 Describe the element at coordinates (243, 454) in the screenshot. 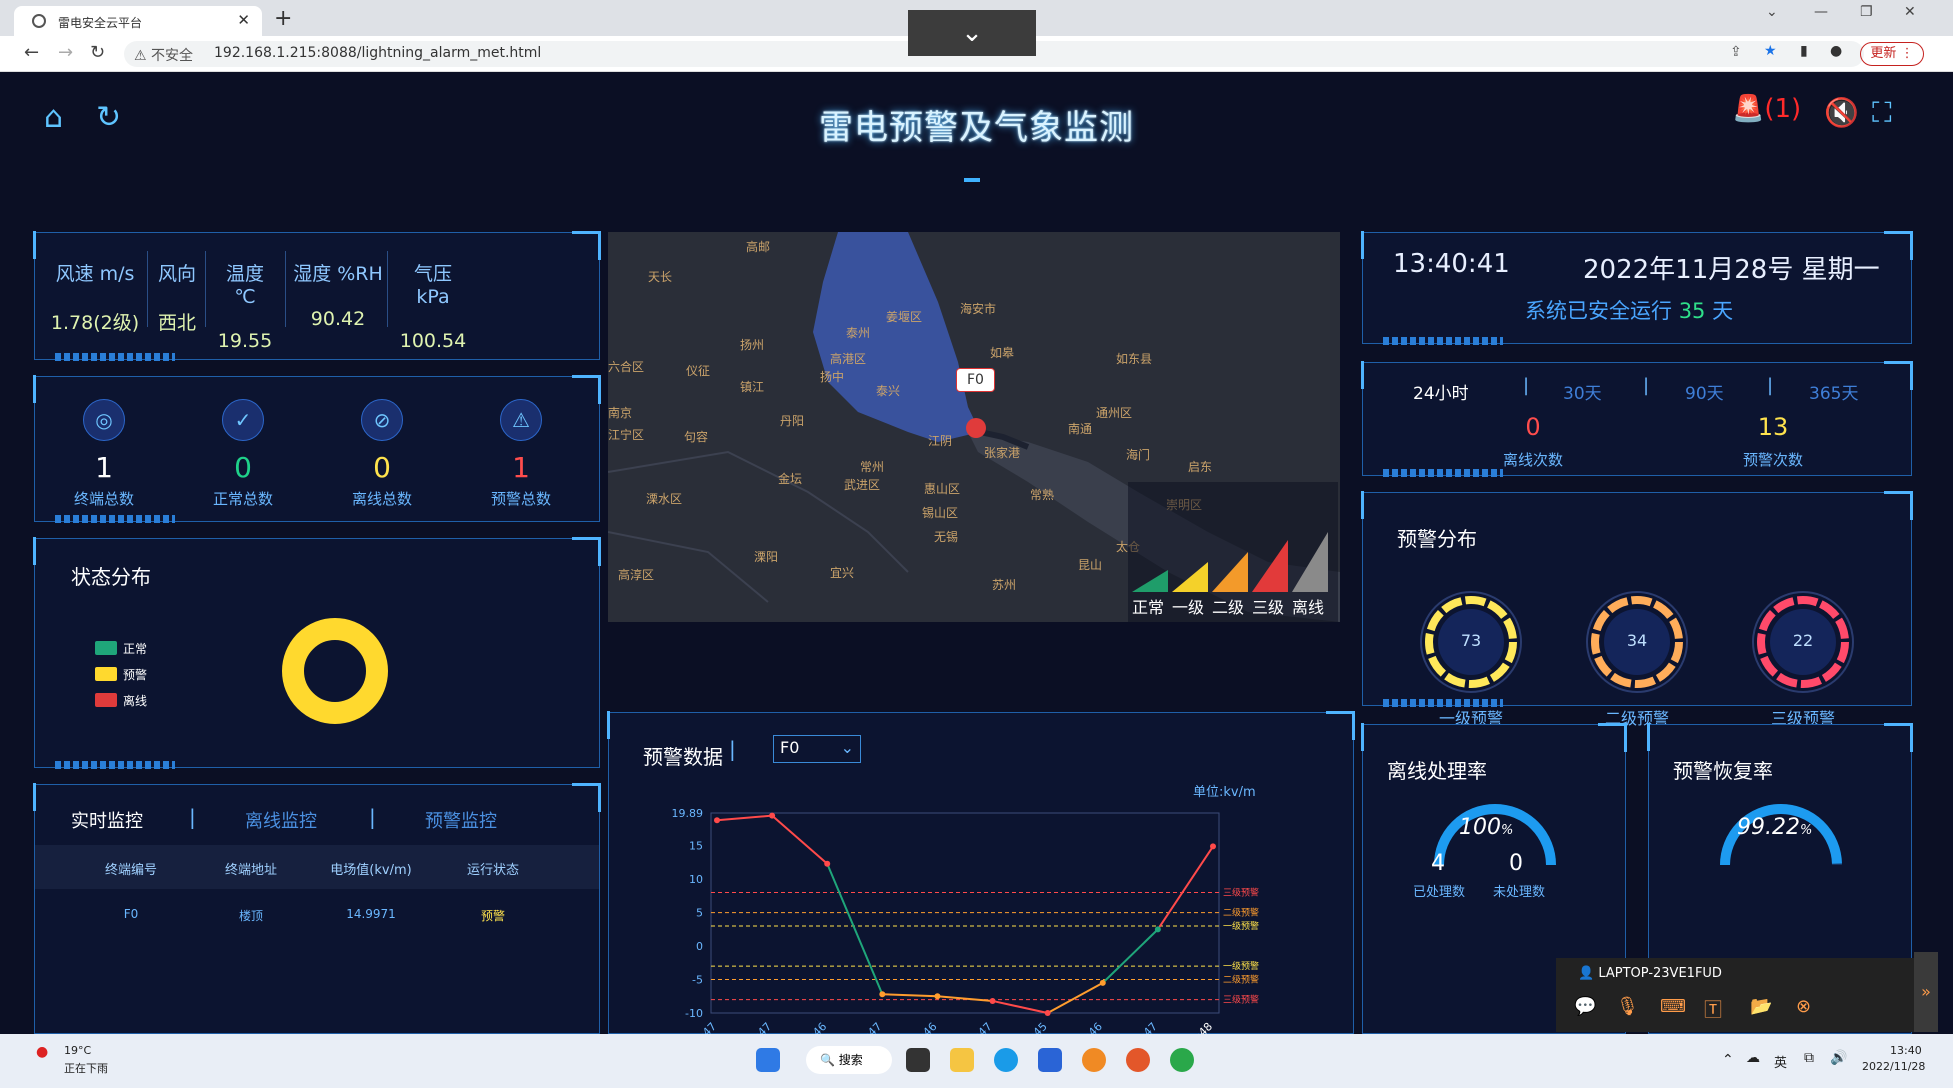

I see `terminal-stat: ✓ 0 正常总数` at that location.